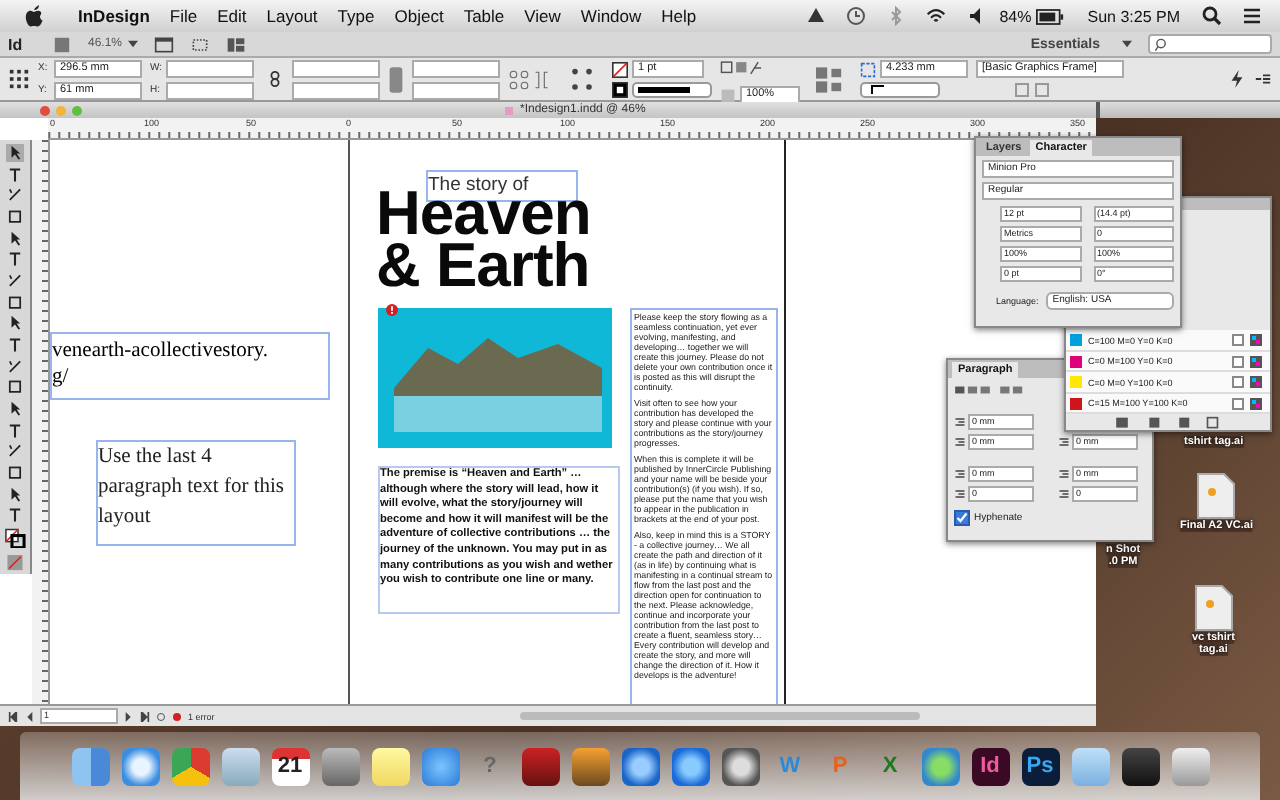 The width and height of the screenshot is (1280, 800). Describe the element at coordinates (22, 44) in the screenshot. I see `app-logo: Id` at that location.